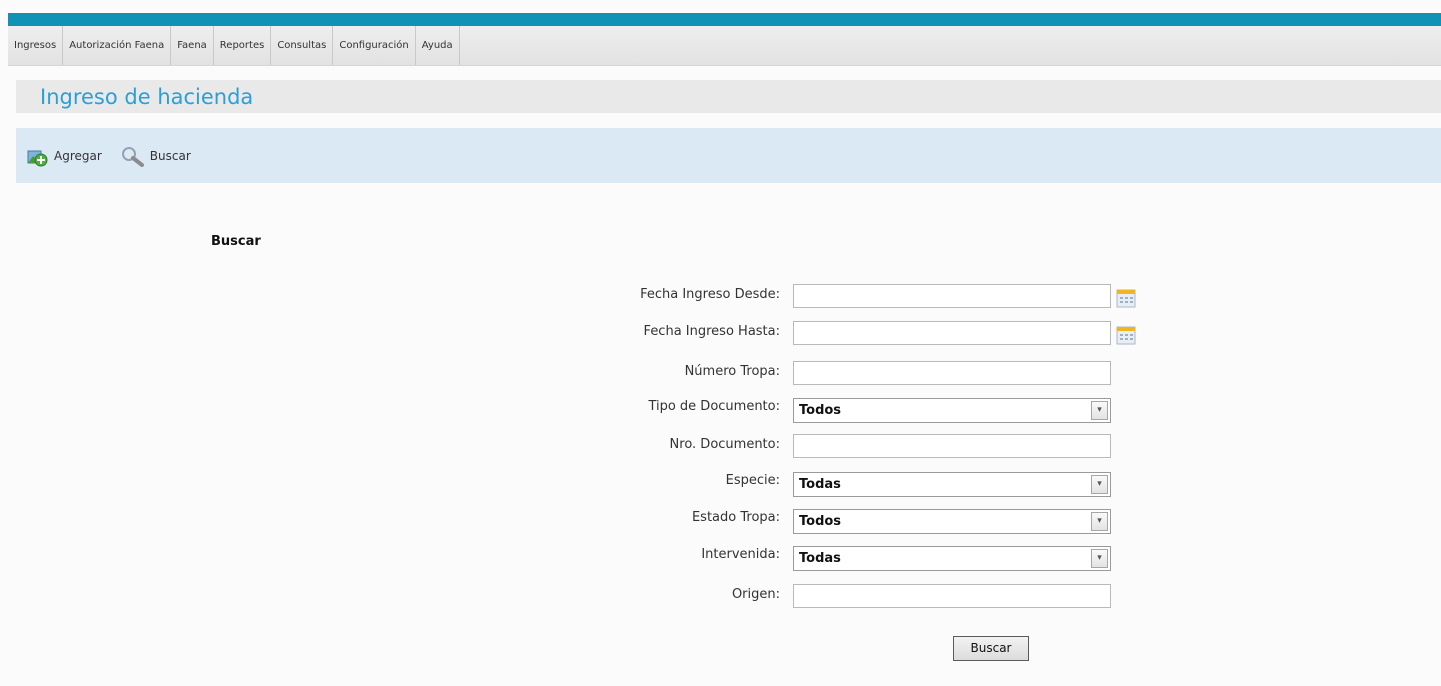  Describe the element at coordinates (720, 597) in the screenshot. I see `row-origen: Origen:` at that location.